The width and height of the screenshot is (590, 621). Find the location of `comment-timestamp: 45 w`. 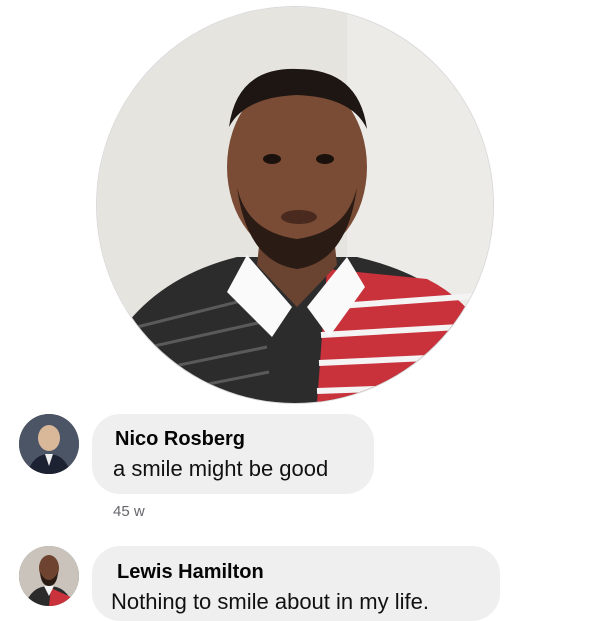

comment-timestamp: 45 w is located at coordinates (129, 511).